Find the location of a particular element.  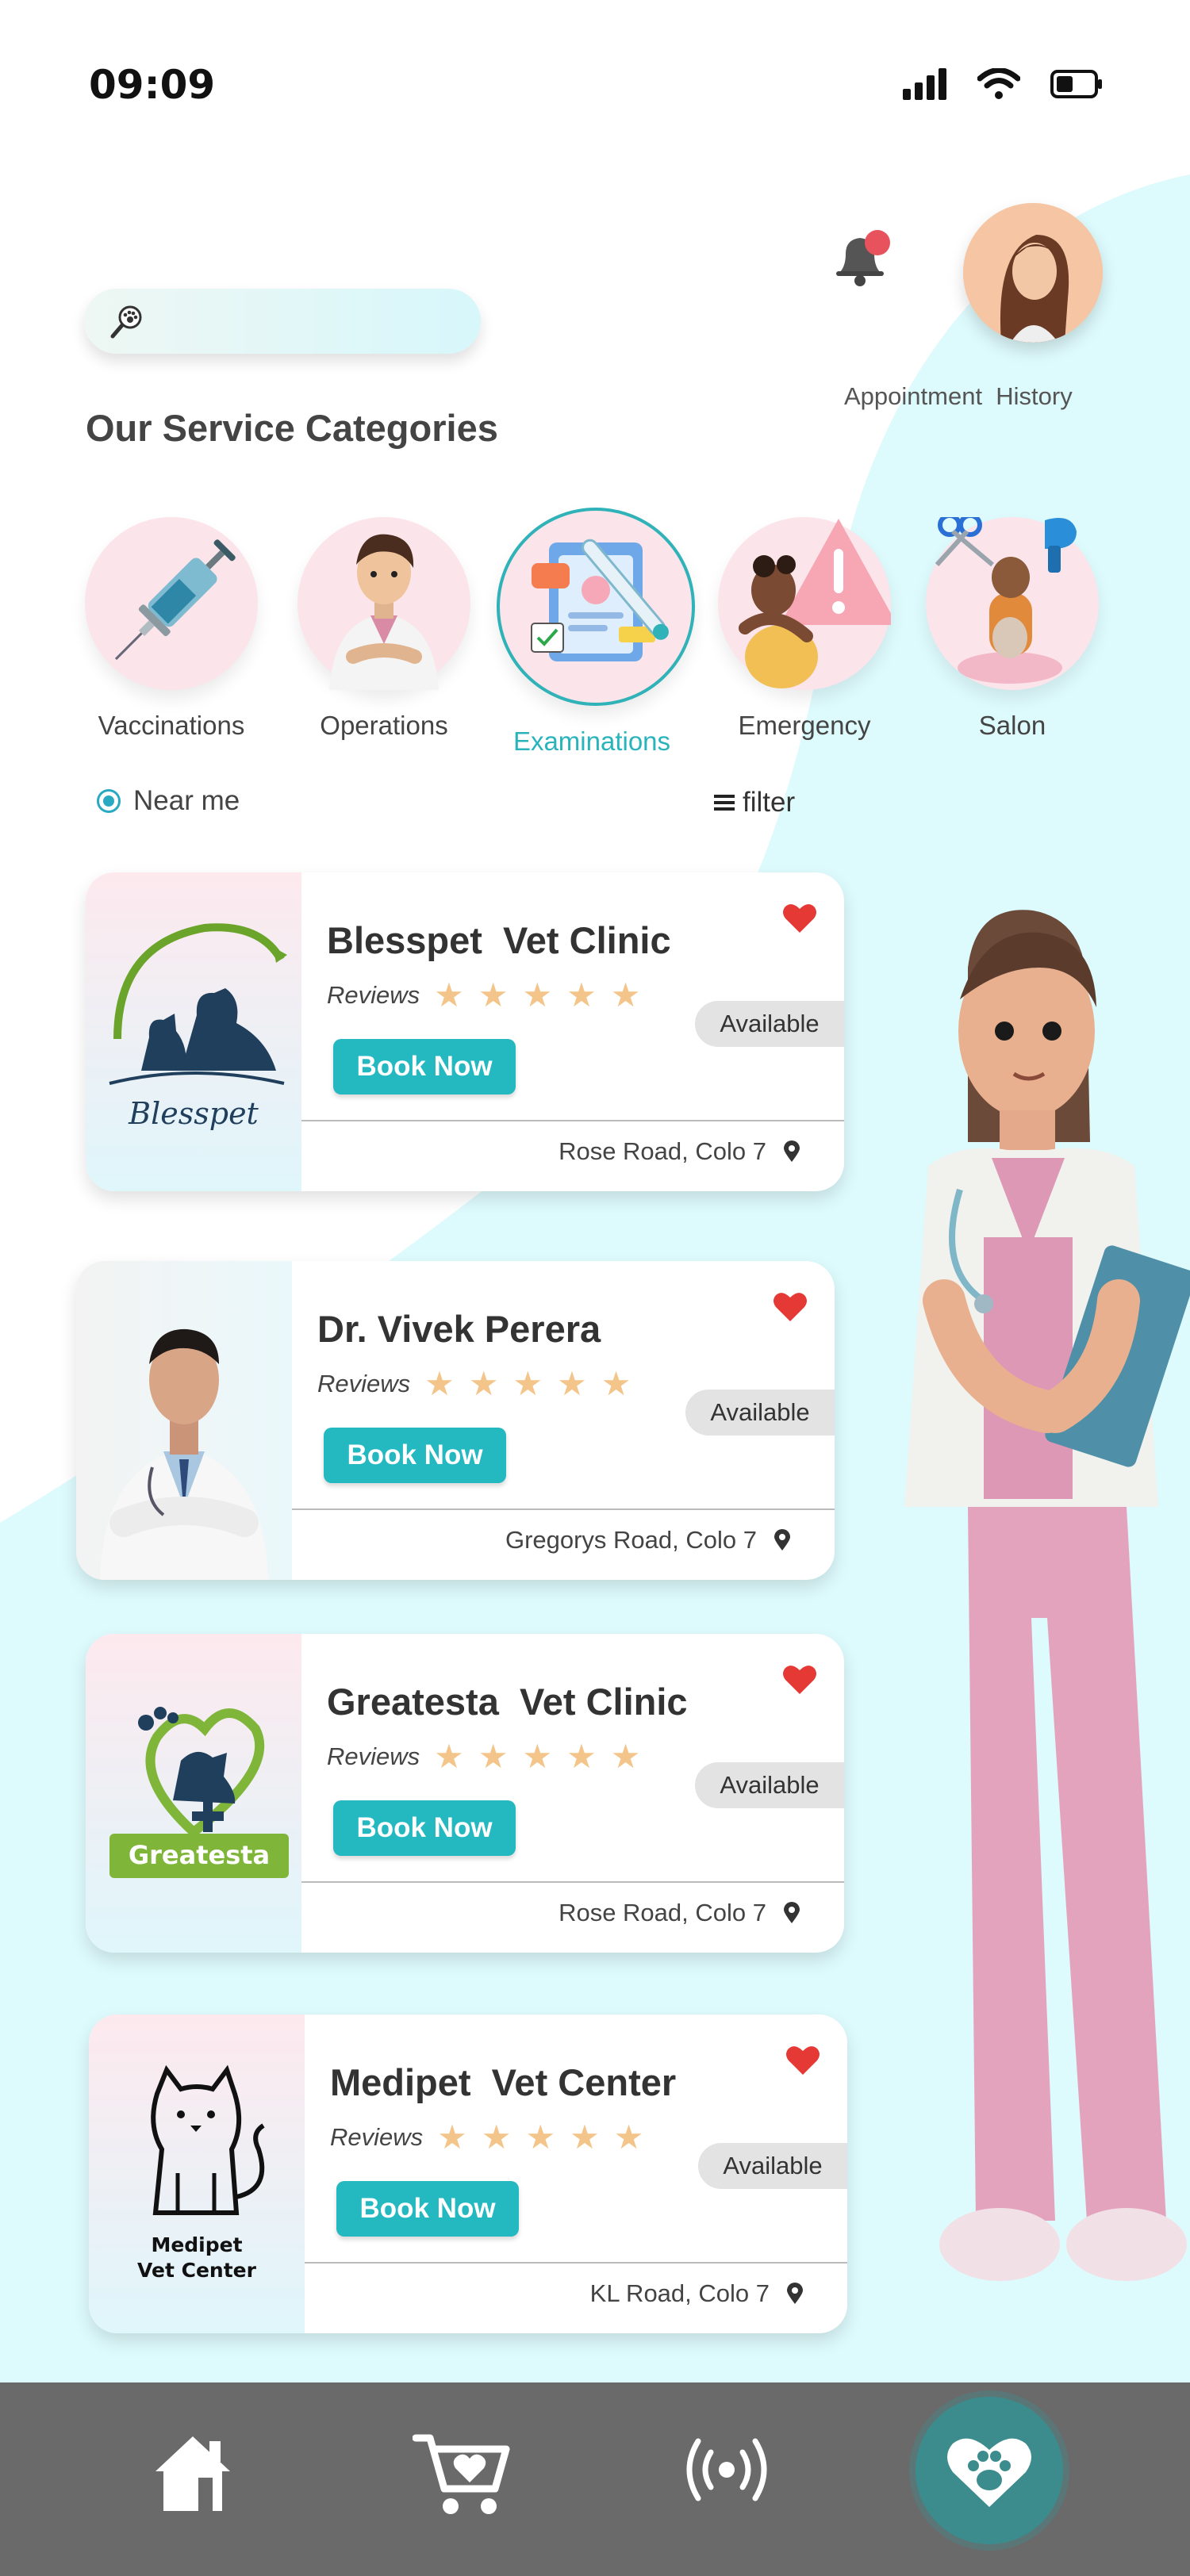

category-label: Operations is located at coordinates (384, 725).